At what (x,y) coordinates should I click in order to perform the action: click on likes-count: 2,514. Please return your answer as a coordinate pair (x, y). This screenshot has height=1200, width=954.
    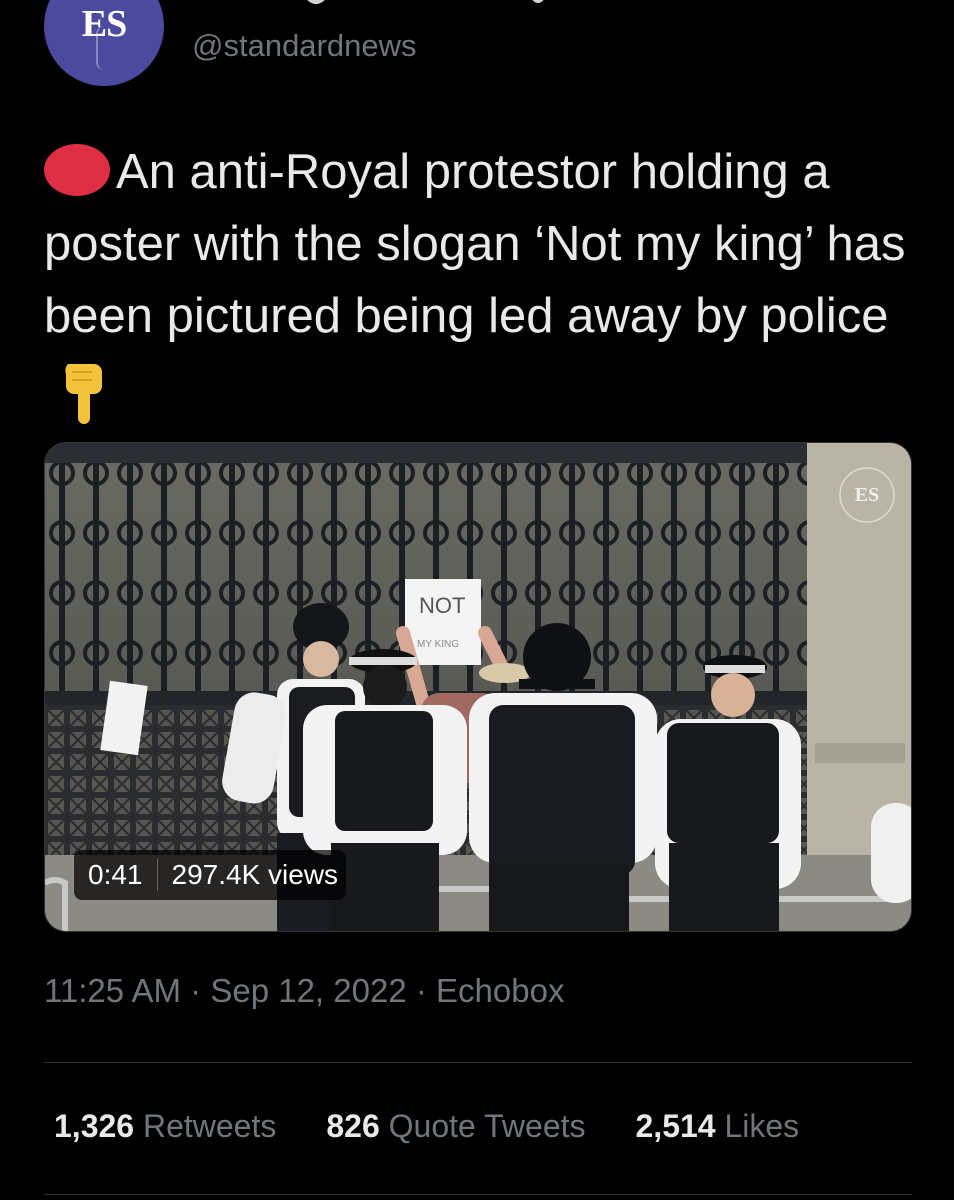
    Looking at the image, I should click on (675, 1126).